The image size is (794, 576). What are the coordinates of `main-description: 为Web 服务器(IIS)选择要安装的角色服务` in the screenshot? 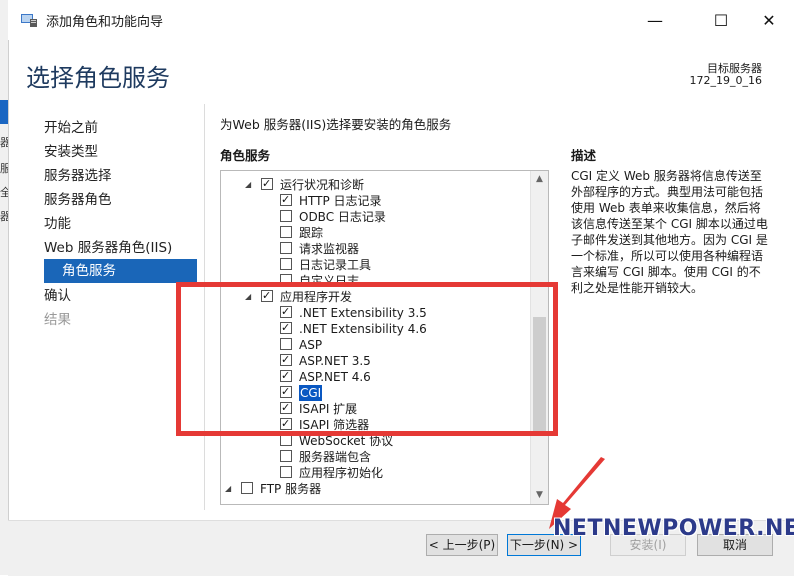 It's located at (336, 124).